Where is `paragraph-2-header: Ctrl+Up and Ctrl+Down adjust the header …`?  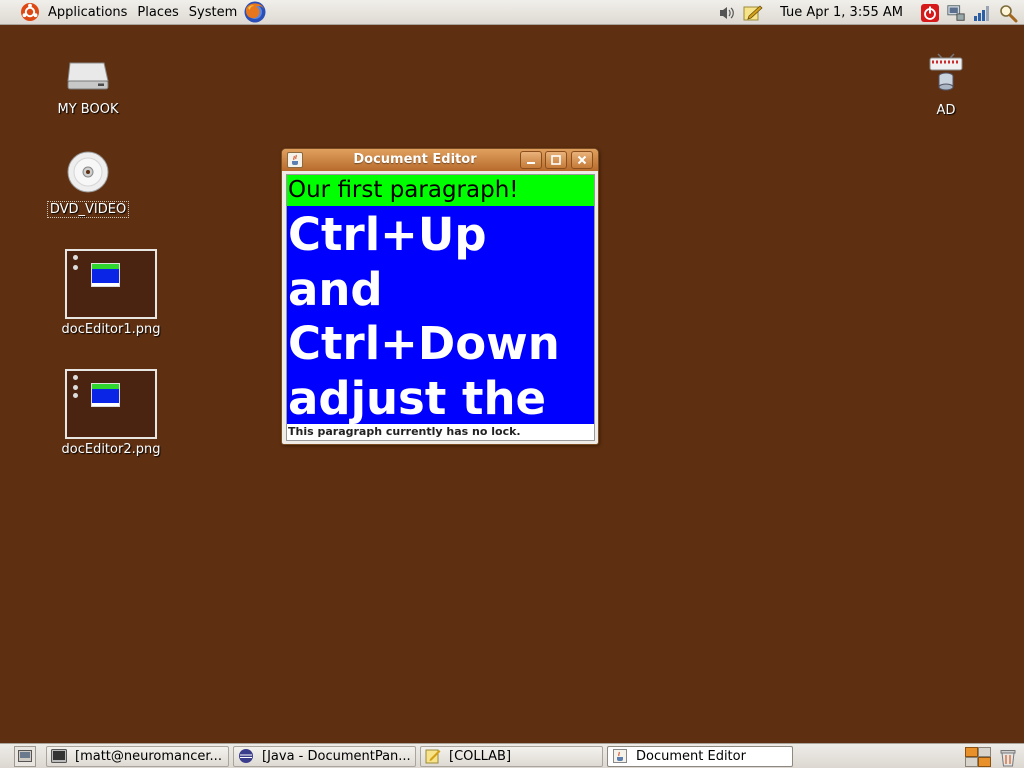 paragraph-2-header: Ctrl+Up and Ctrl+Down adjust the header … is located at coordinates (440, 315).